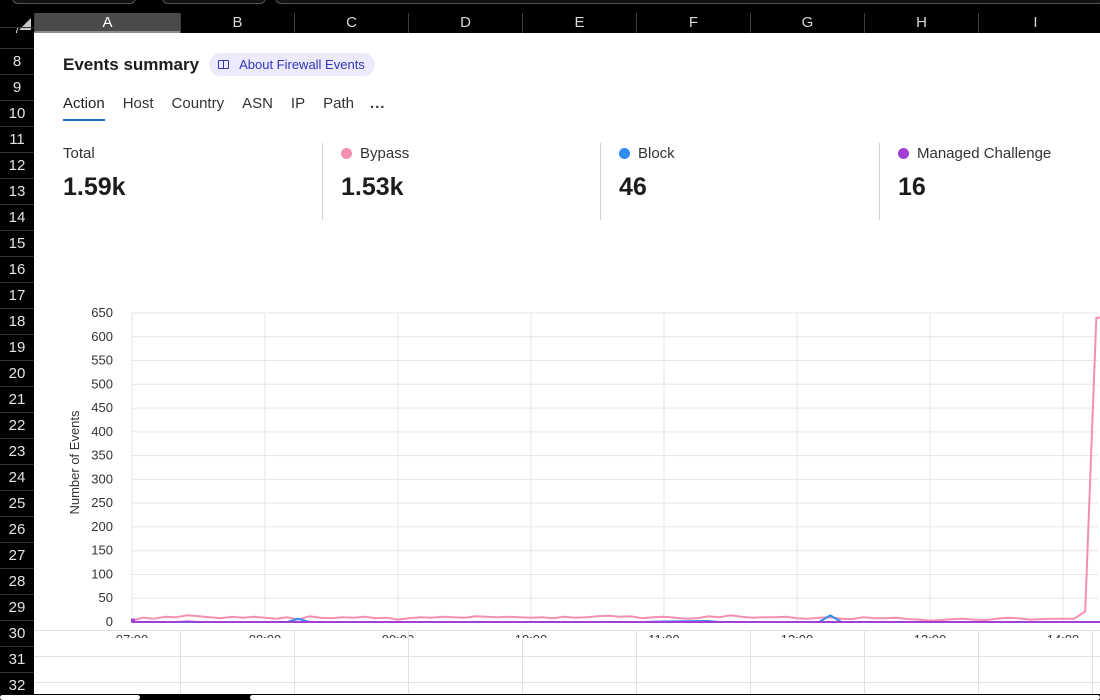 This screenshot has height=700, width=1100. I want to click on stat-label: Bypass, so click(385, 153).